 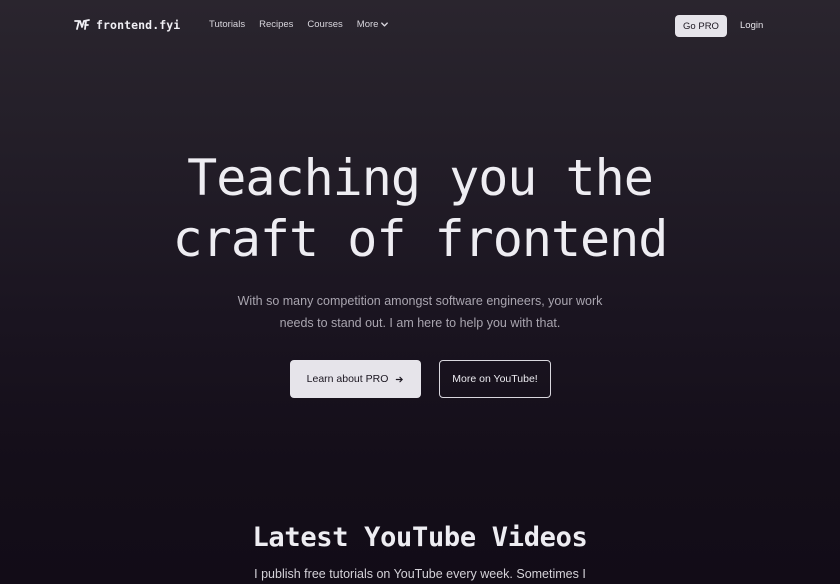 I want to click on logo-link: frontend.fyi, so click(x=127, y=25).